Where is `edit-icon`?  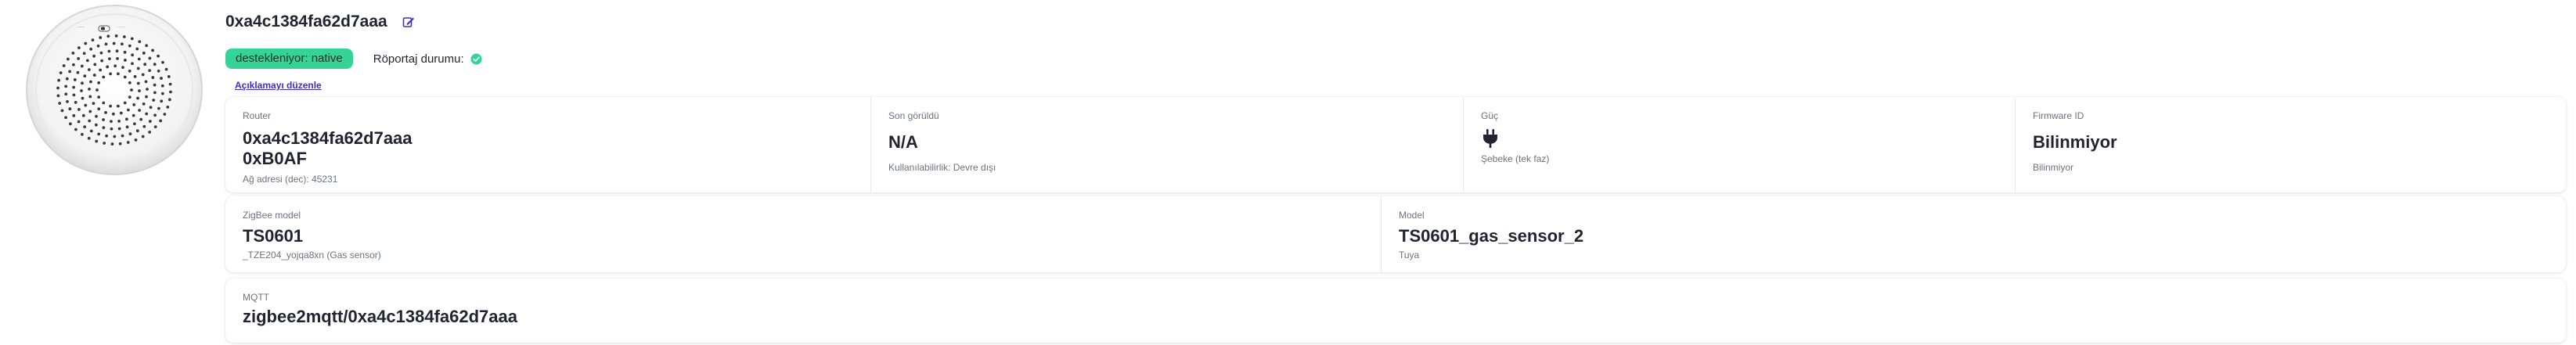
edit-icon is located at coordinates (409, 22).